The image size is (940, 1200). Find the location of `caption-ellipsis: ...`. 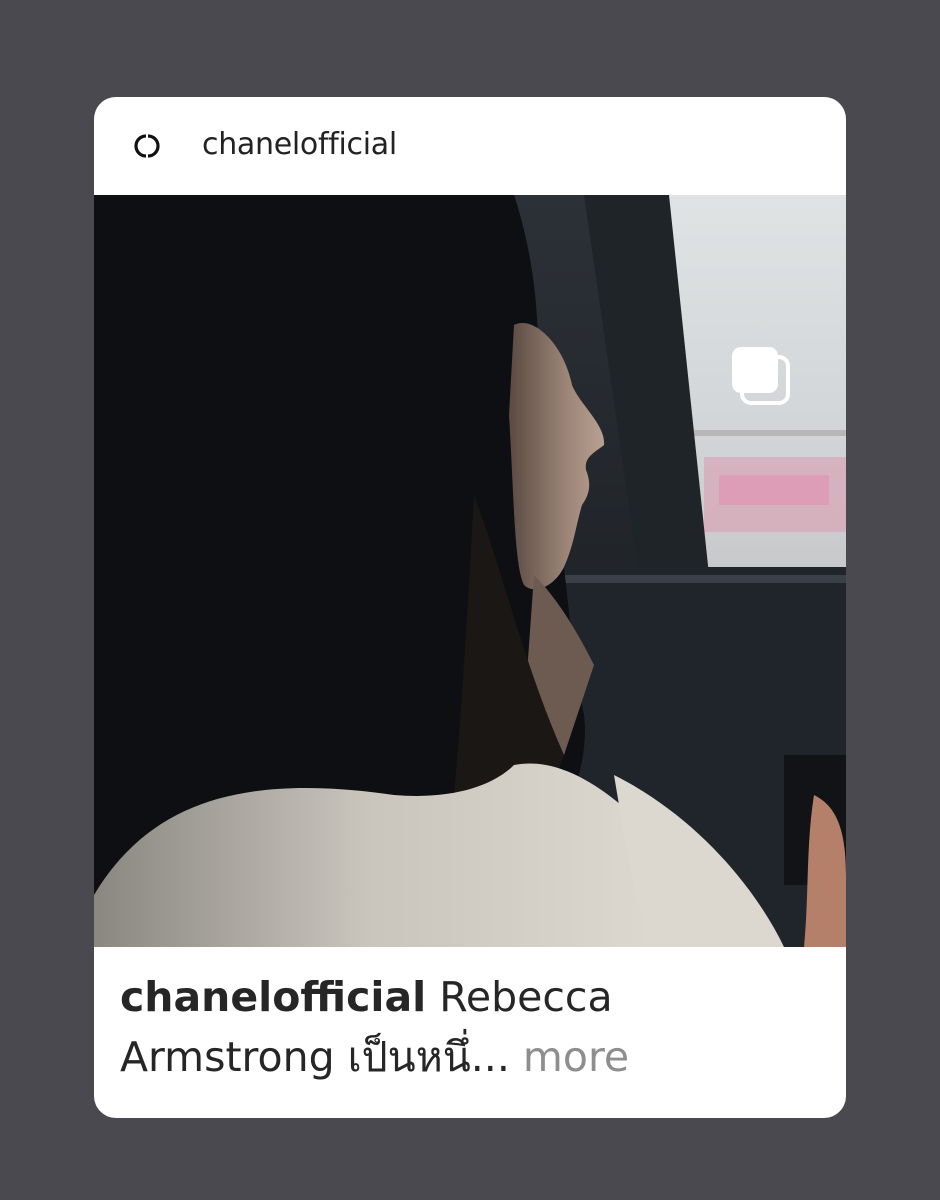

caption-ellipsis: ... is located at coordinates (490, 1057).